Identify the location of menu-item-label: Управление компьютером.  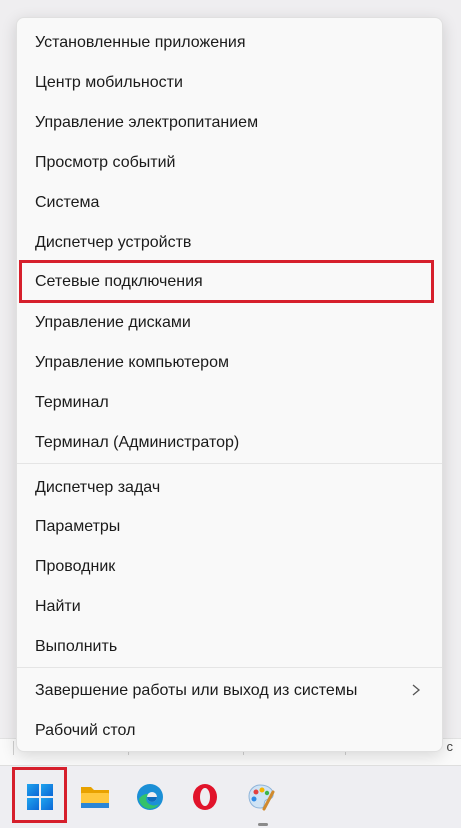
(132, 362).